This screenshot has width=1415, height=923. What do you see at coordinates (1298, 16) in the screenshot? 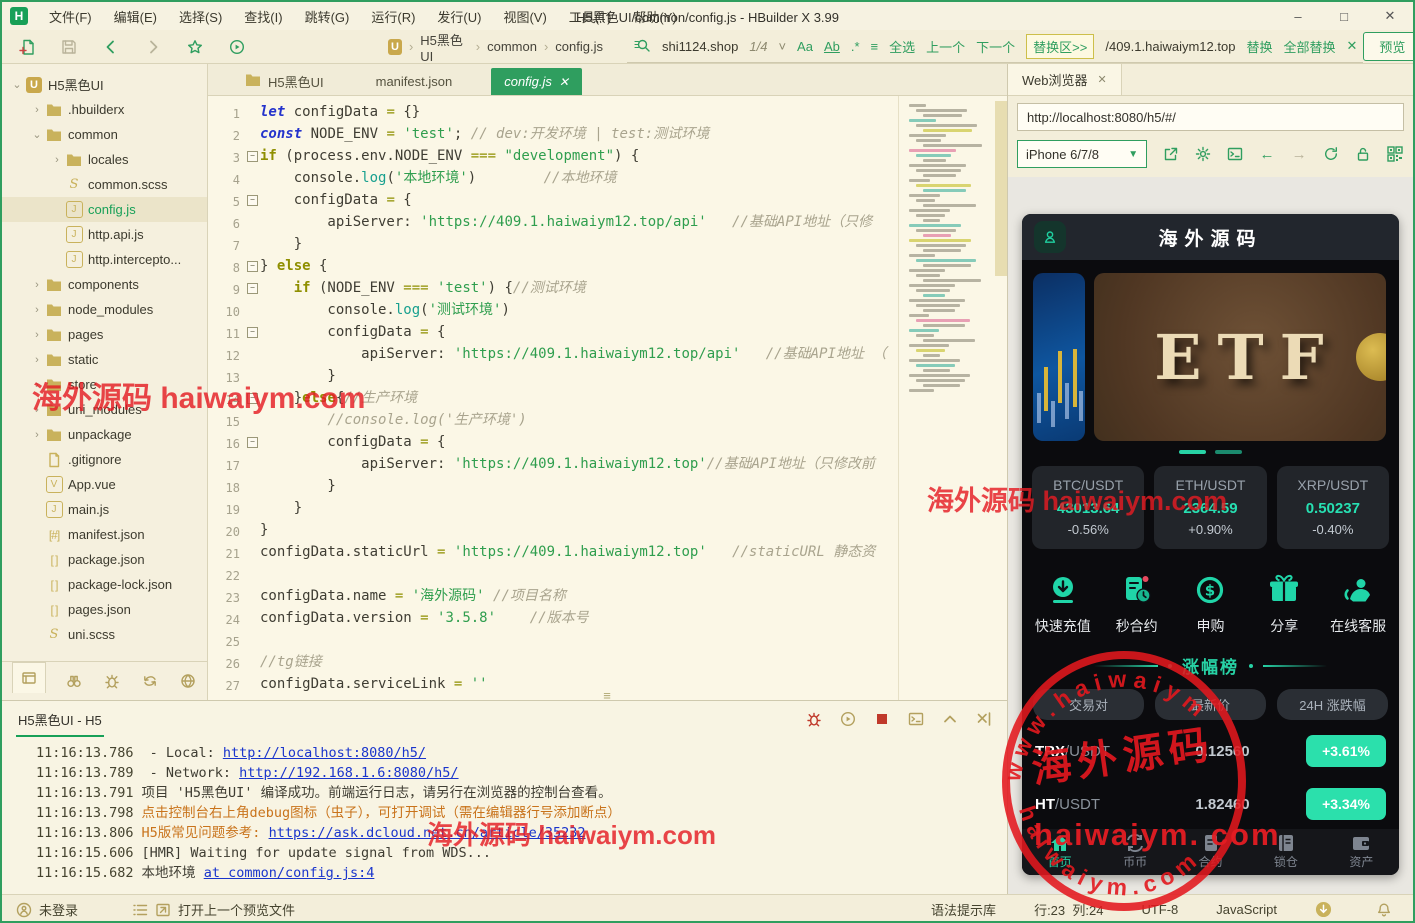
I see `minimize-button: –` at bounding box center [1298, 16].